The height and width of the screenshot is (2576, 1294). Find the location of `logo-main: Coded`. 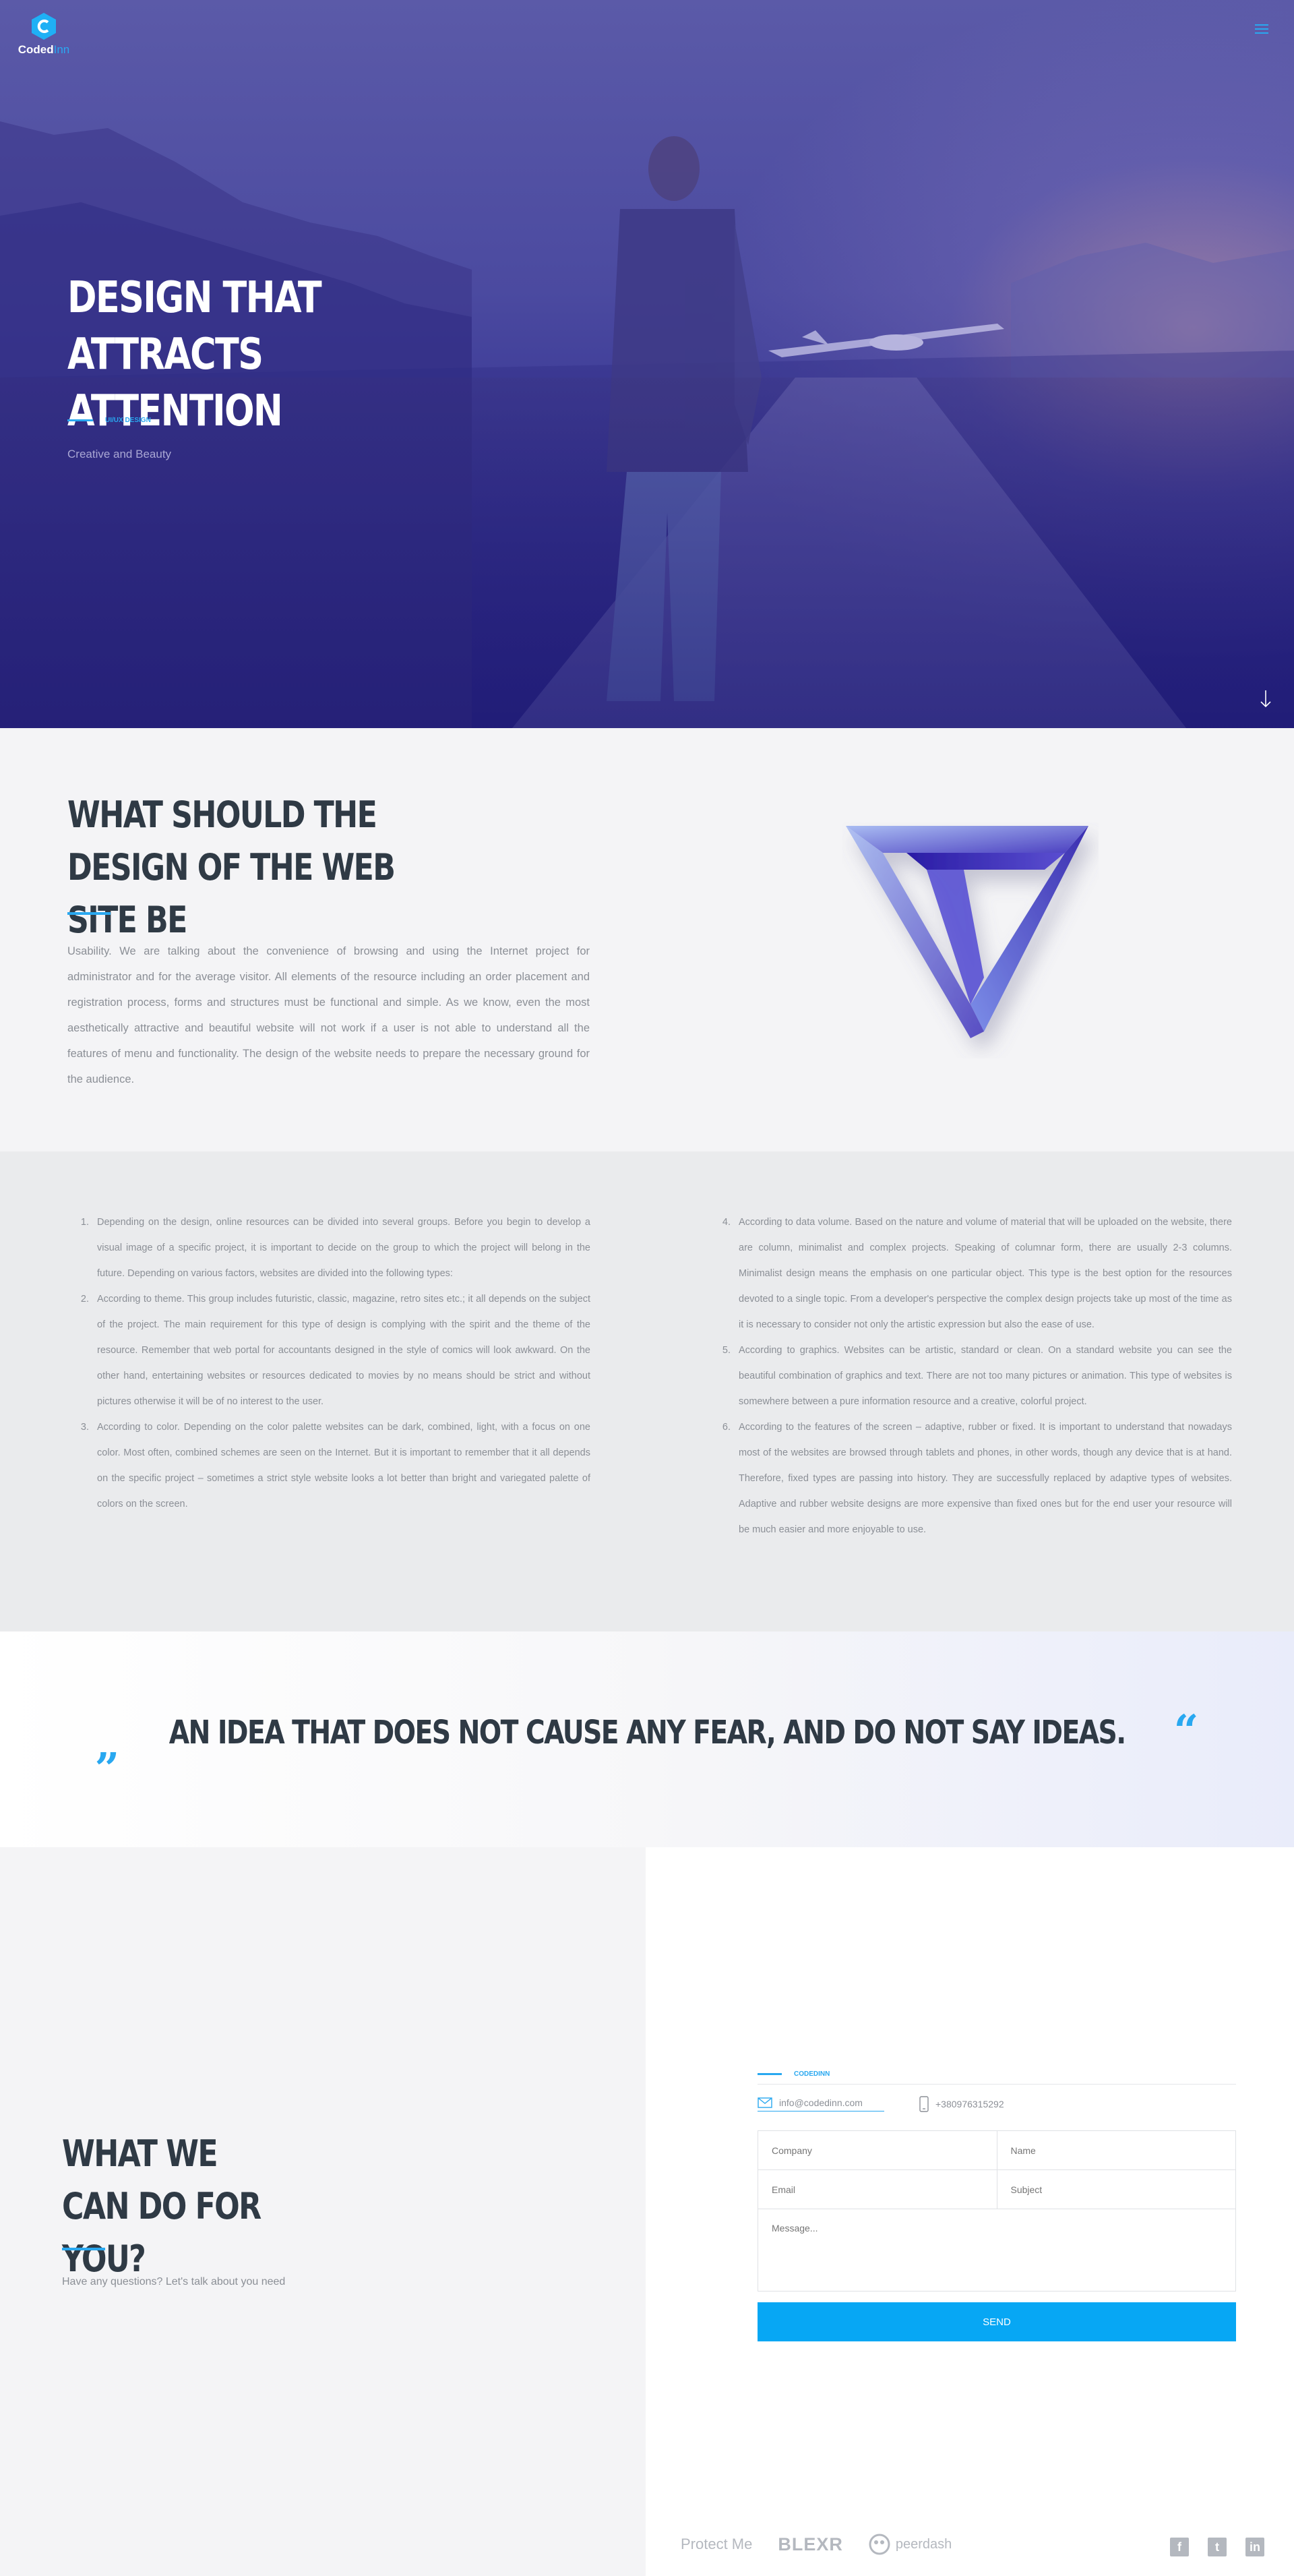

logo-main: Coded is located at coordinates (36, 49).